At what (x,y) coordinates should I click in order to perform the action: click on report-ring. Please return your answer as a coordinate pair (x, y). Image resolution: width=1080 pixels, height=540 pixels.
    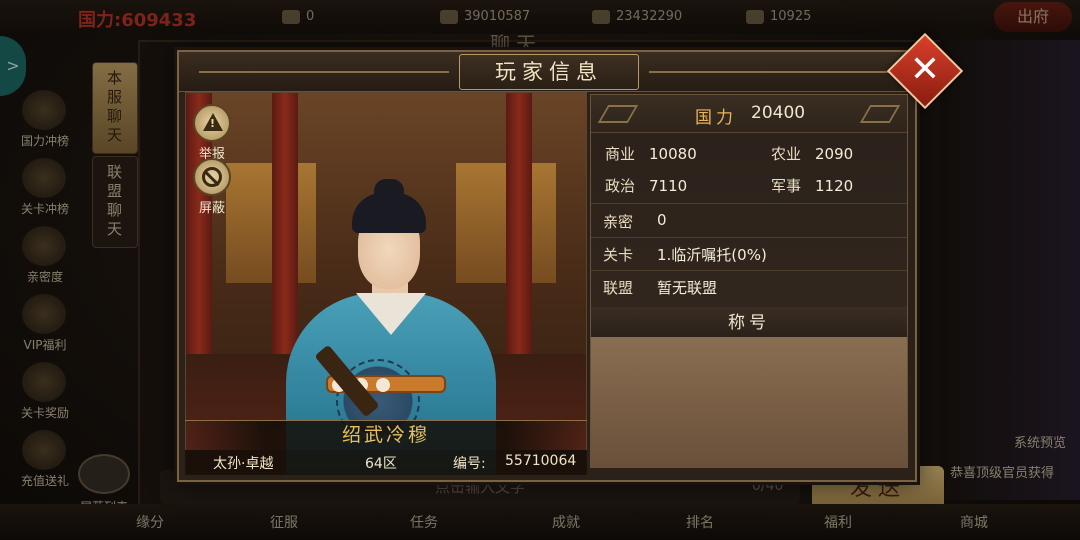
    Looking at the image, I should click on (212, 123).